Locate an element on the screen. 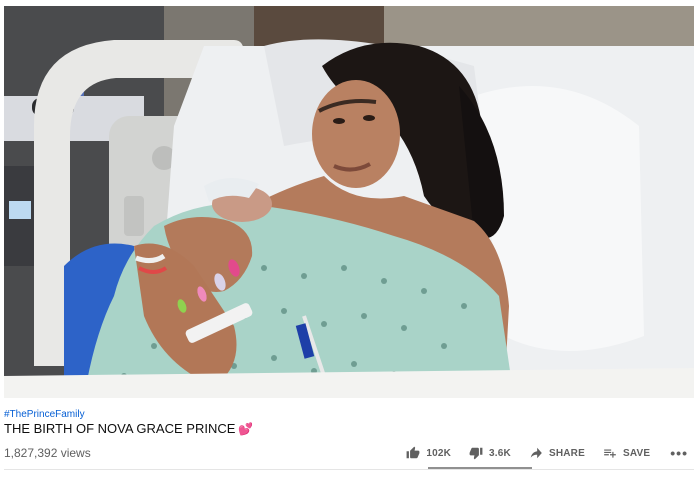 This screenshot has width=700, height=478. video-title-text: THE BIRTH OF NOVA GRACE PRINCE is located at coordinates (120, 428).